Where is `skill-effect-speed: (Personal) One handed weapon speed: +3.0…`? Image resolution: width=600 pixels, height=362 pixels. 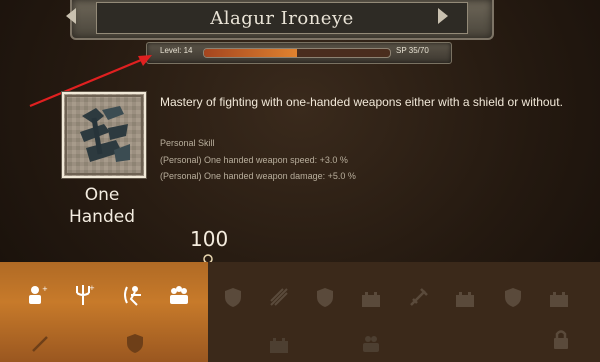
skill-effect-speed: (Personal) One handed weapon speed: +3.0… is located at coordinates (254, 160).